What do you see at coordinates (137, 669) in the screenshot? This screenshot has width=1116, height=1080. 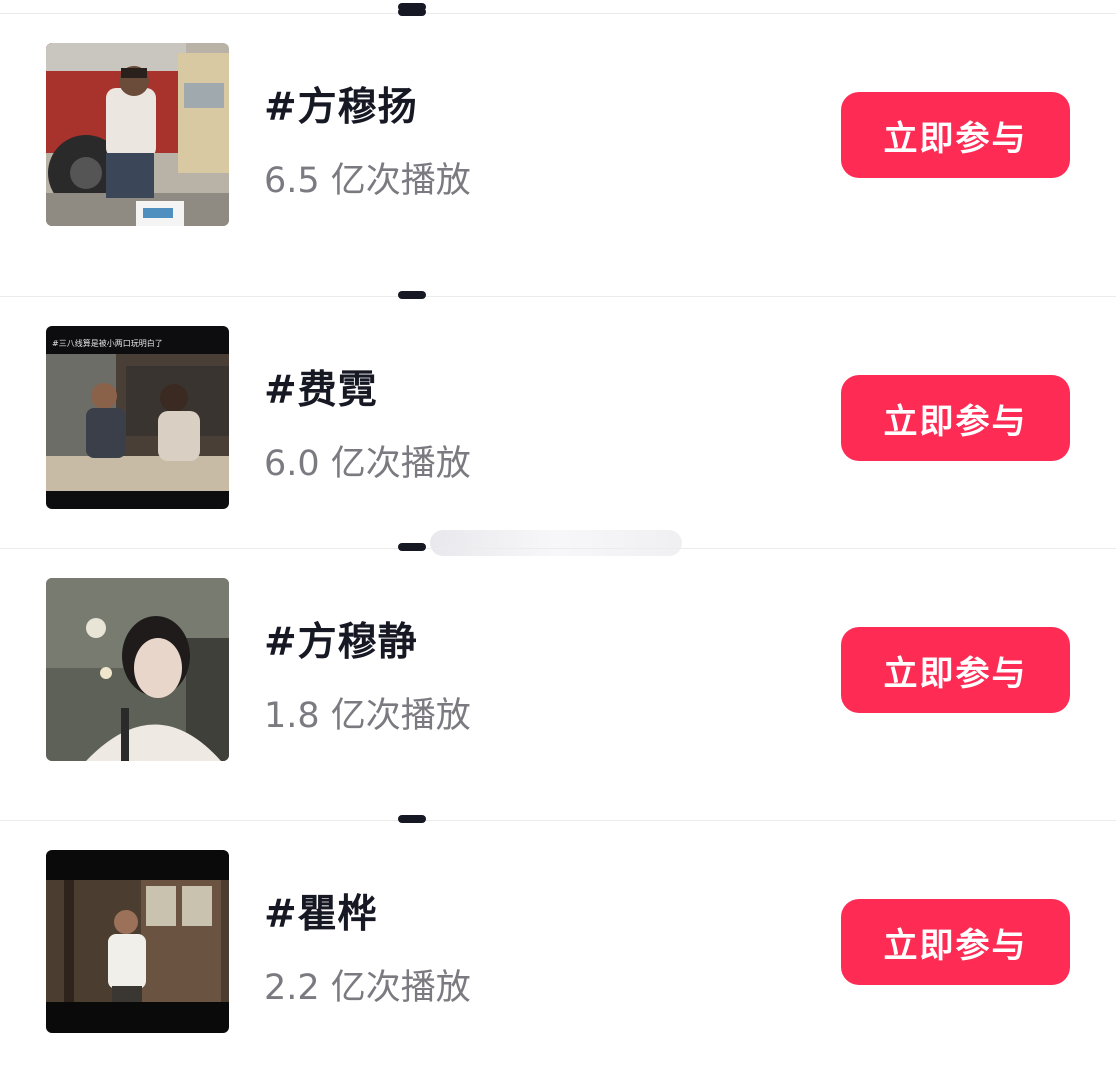 I see `woman-portrait-photo` at bounding box center [137, 669].